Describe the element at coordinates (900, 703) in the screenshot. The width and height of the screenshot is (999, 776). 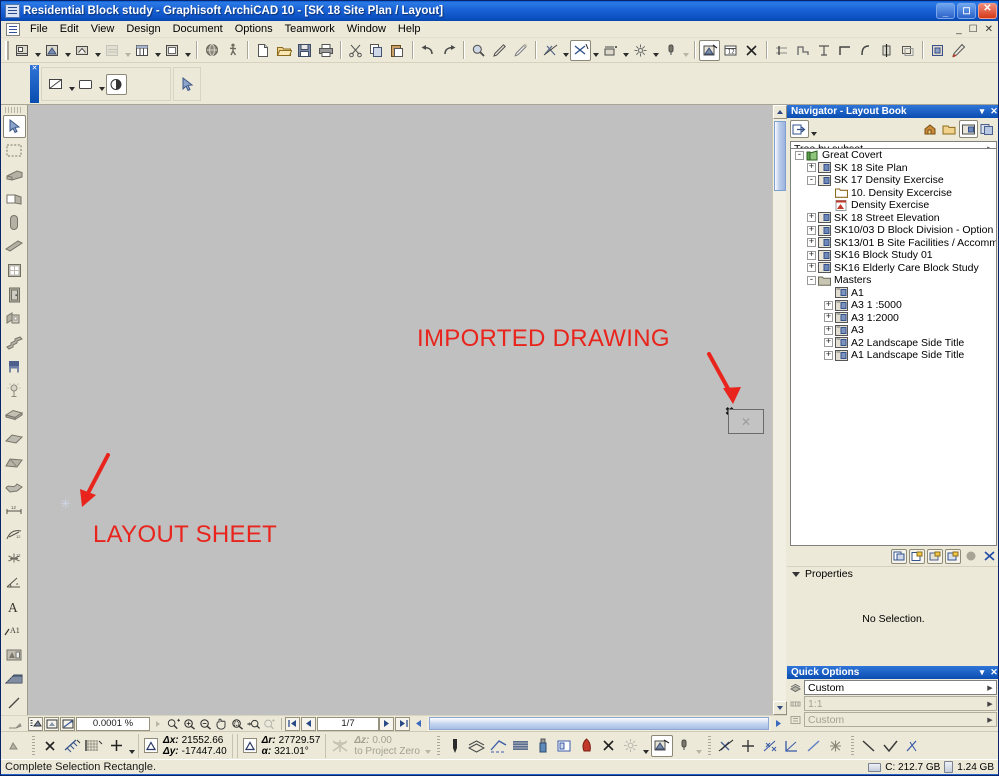
I see `scale-combo: 1:1 ▶` at that location.